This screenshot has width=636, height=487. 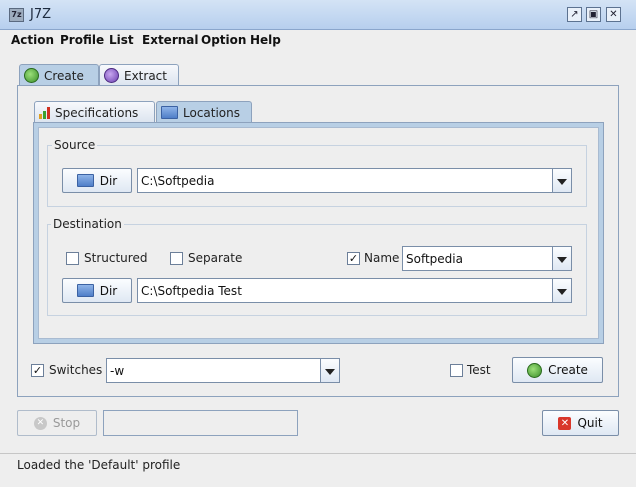 I want to click on destination-group-label: Destination, so click(x=87, y=224).